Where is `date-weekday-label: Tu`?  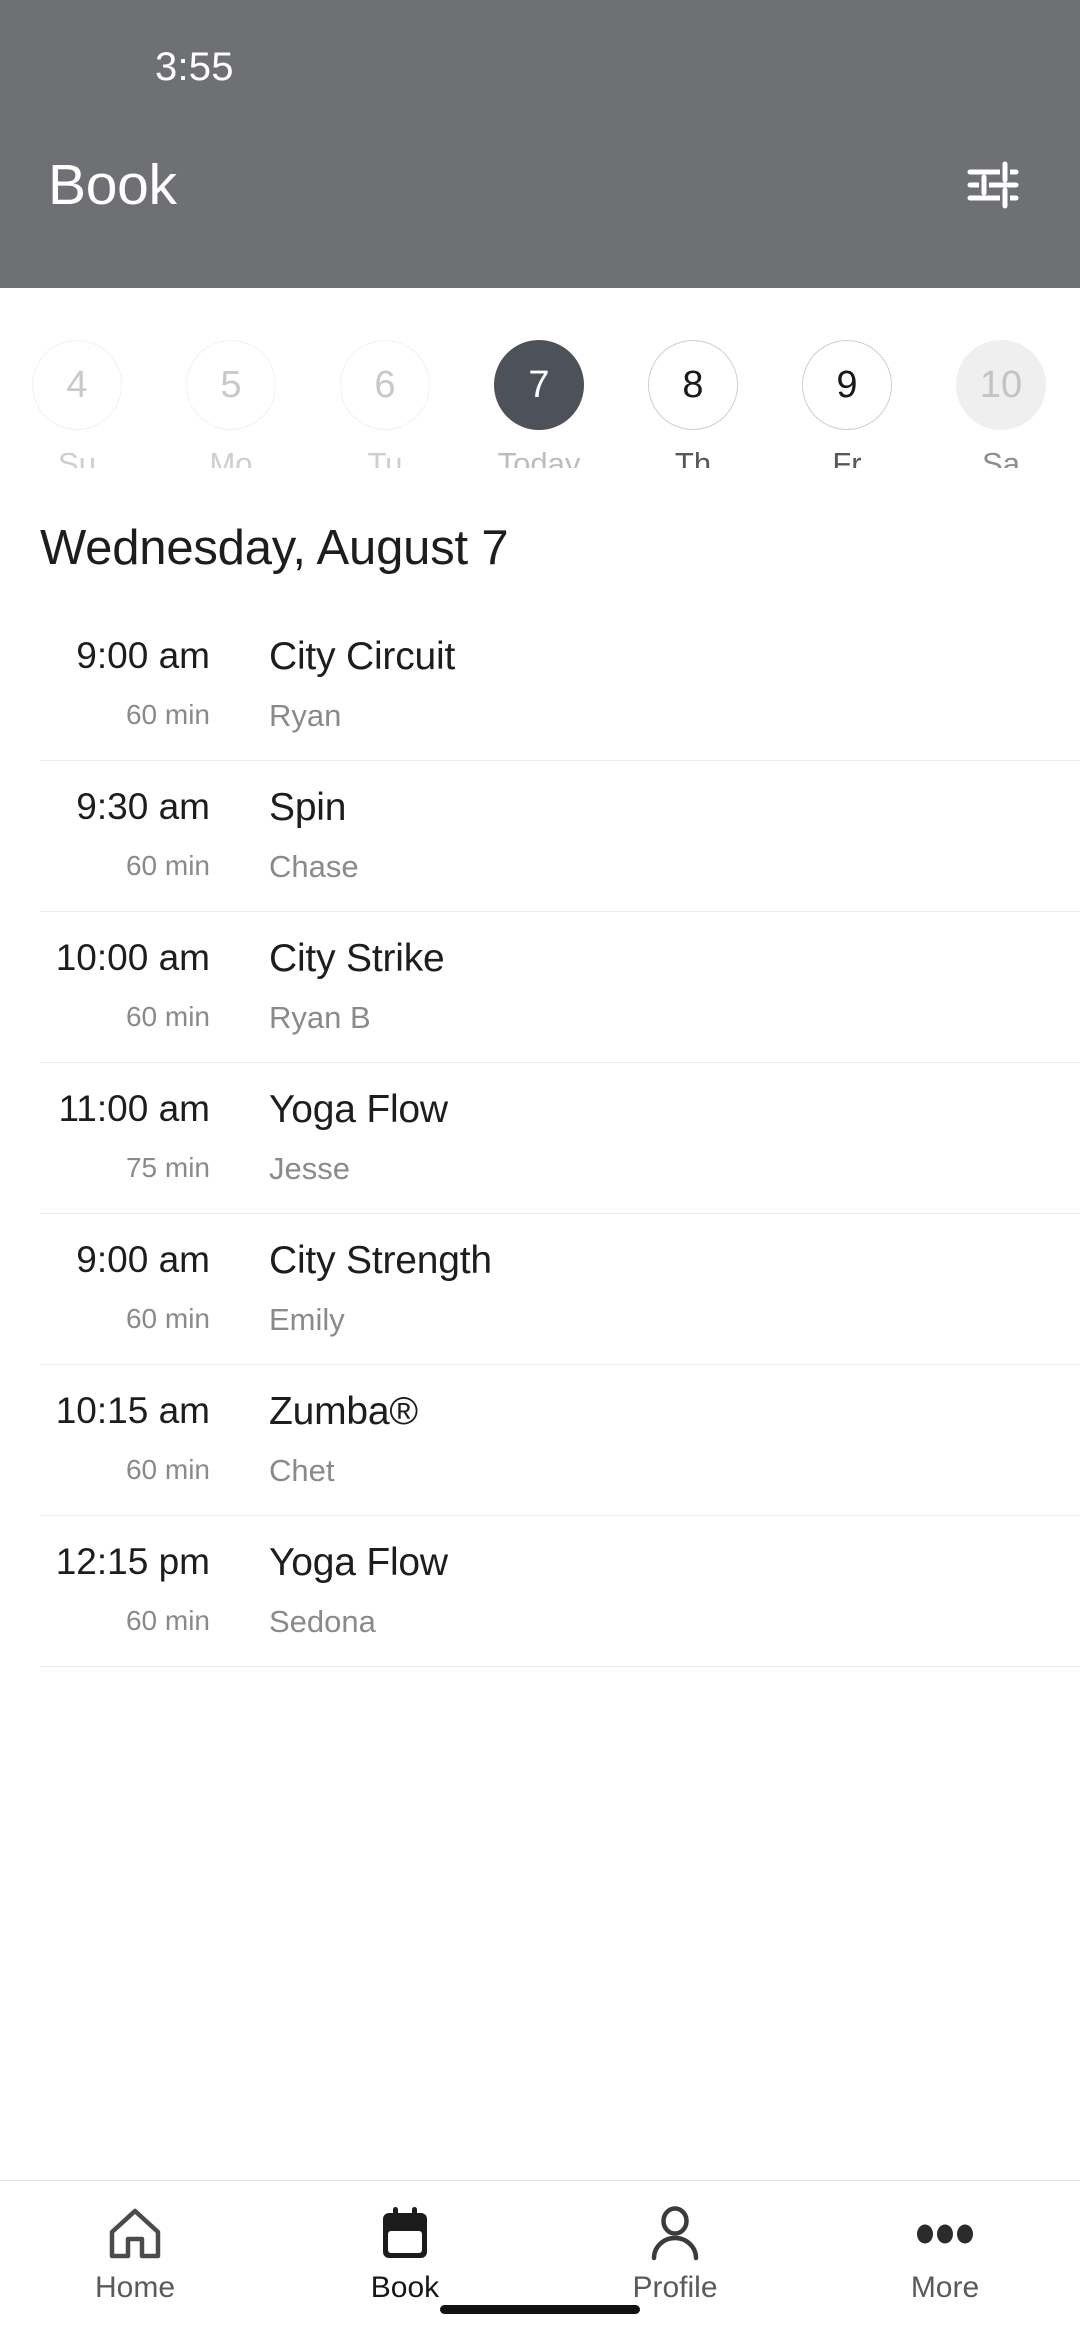
date-weekday-label: Tu is located at coordinates (385, 457).